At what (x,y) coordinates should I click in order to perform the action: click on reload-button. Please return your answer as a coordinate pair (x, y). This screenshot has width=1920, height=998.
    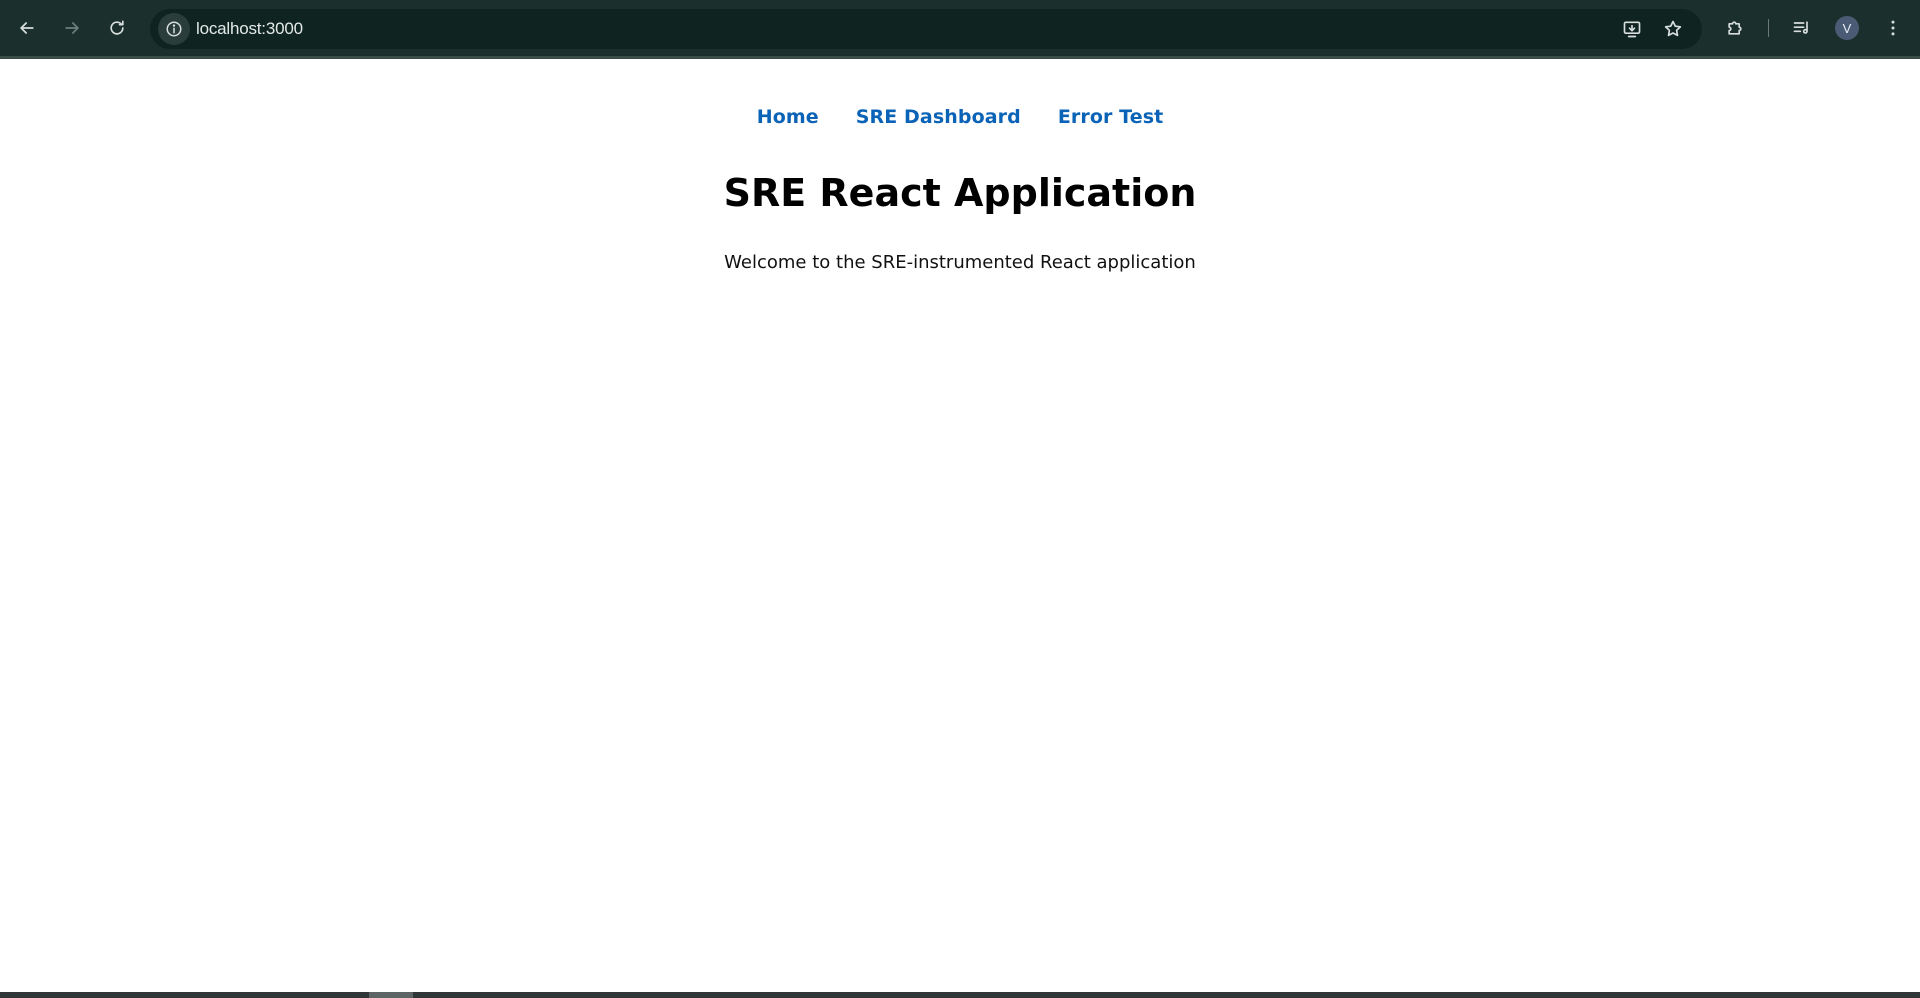
    Looking at the image, I should click on (117, 28).